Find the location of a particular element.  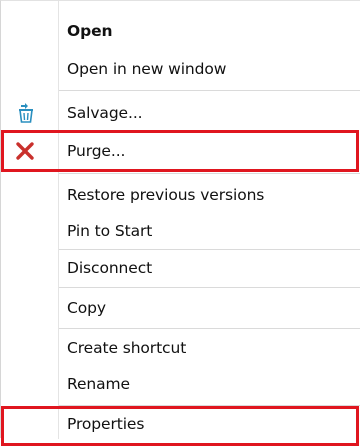

menu-item-open: Open is located at coordinates (180, 31).